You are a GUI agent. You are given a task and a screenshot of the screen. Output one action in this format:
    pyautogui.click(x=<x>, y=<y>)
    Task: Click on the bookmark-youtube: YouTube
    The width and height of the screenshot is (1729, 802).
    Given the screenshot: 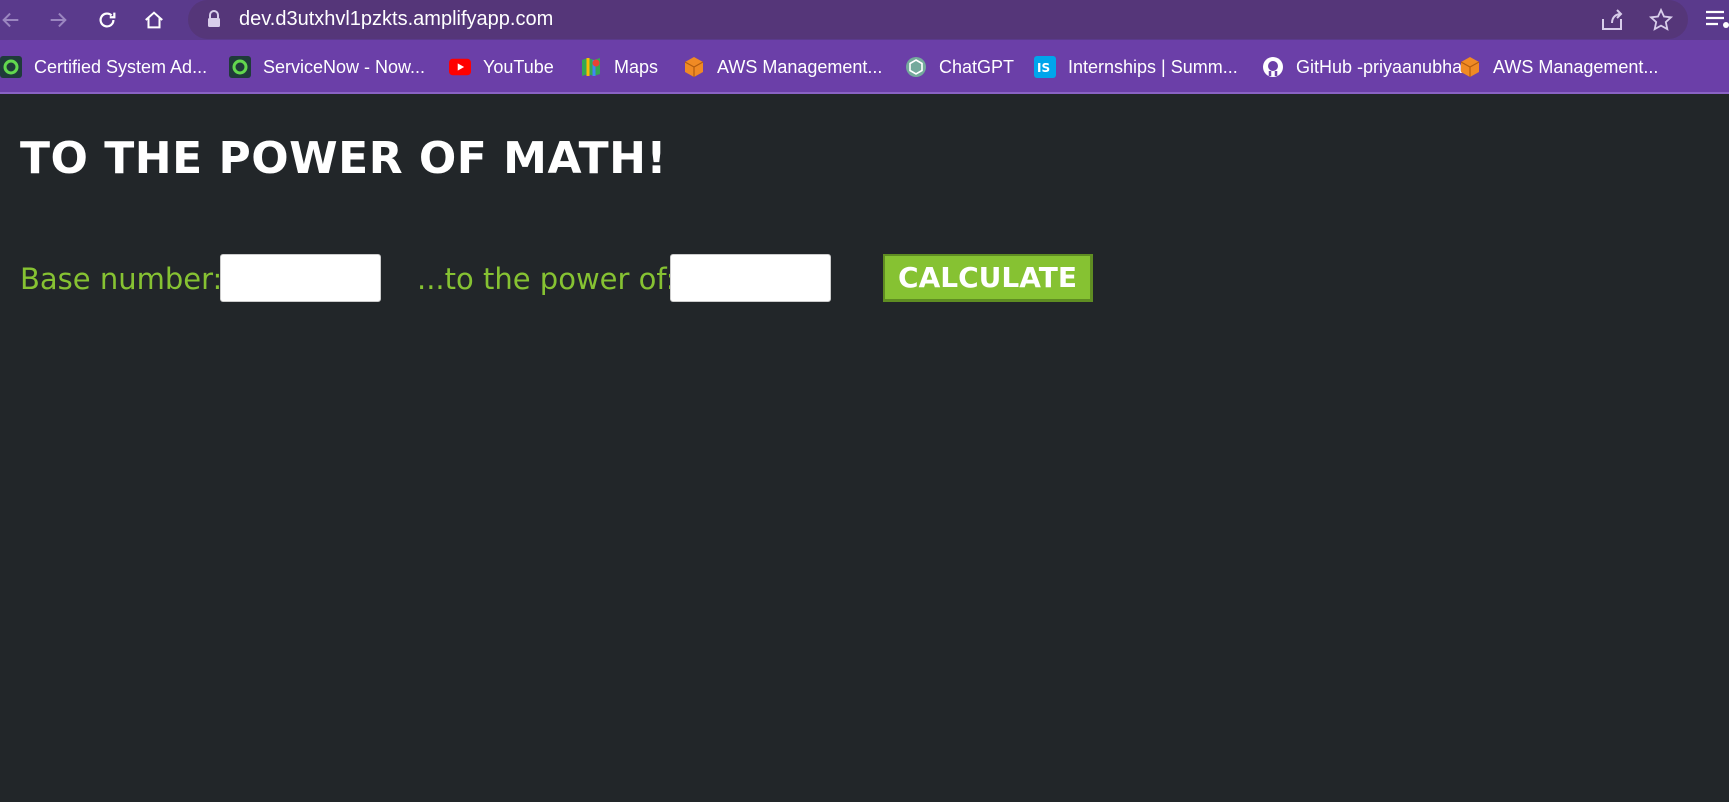 What is the action you would take?
    pyautogui.click(x=501, y=67)
    